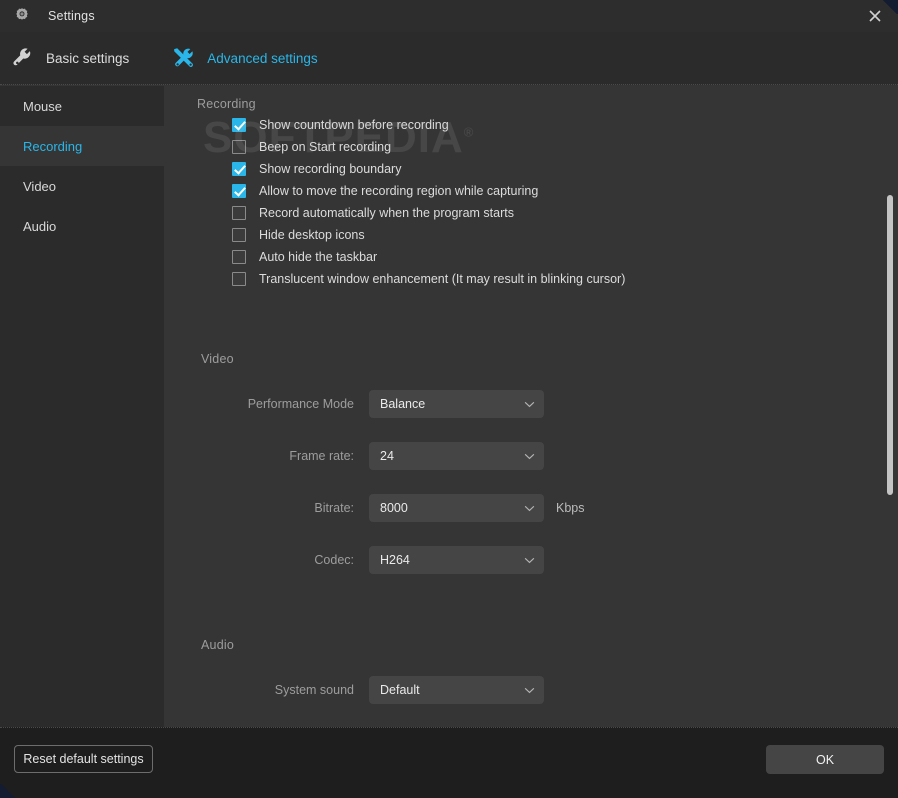 The width and height of the screenshot is (898, 798). I want to click on checkbox-beep-on-start-recording: Beep on Start recording, so click(311, 147).